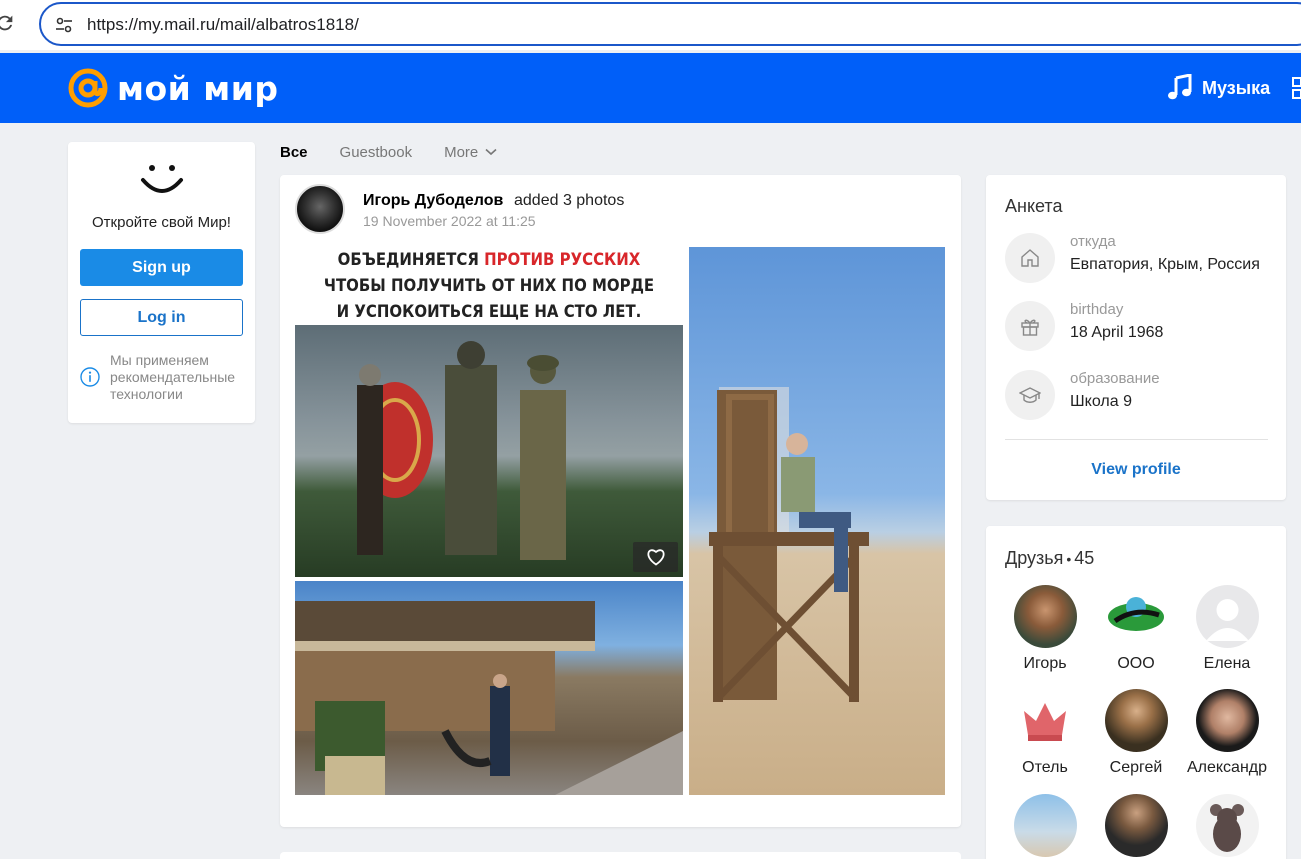  What do you see at coordinates (433, 201) in the screenshot?
I see `post-author-name: Игорь Дубоделов` at bounding box center [433, 201].